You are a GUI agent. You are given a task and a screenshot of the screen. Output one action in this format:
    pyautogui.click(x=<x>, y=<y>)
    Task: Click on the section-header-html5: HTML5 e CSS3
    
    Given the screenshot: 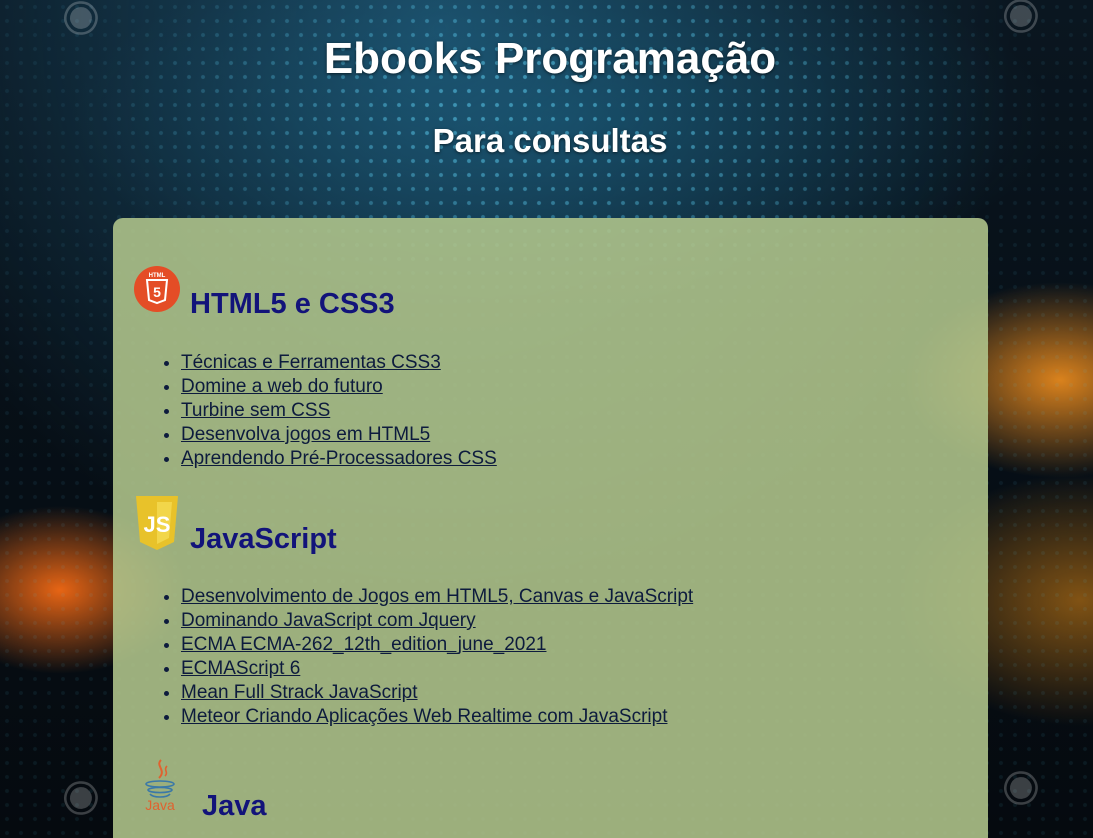 What is the action you would take?
    pyautogui.click(x=292, y=304)
    